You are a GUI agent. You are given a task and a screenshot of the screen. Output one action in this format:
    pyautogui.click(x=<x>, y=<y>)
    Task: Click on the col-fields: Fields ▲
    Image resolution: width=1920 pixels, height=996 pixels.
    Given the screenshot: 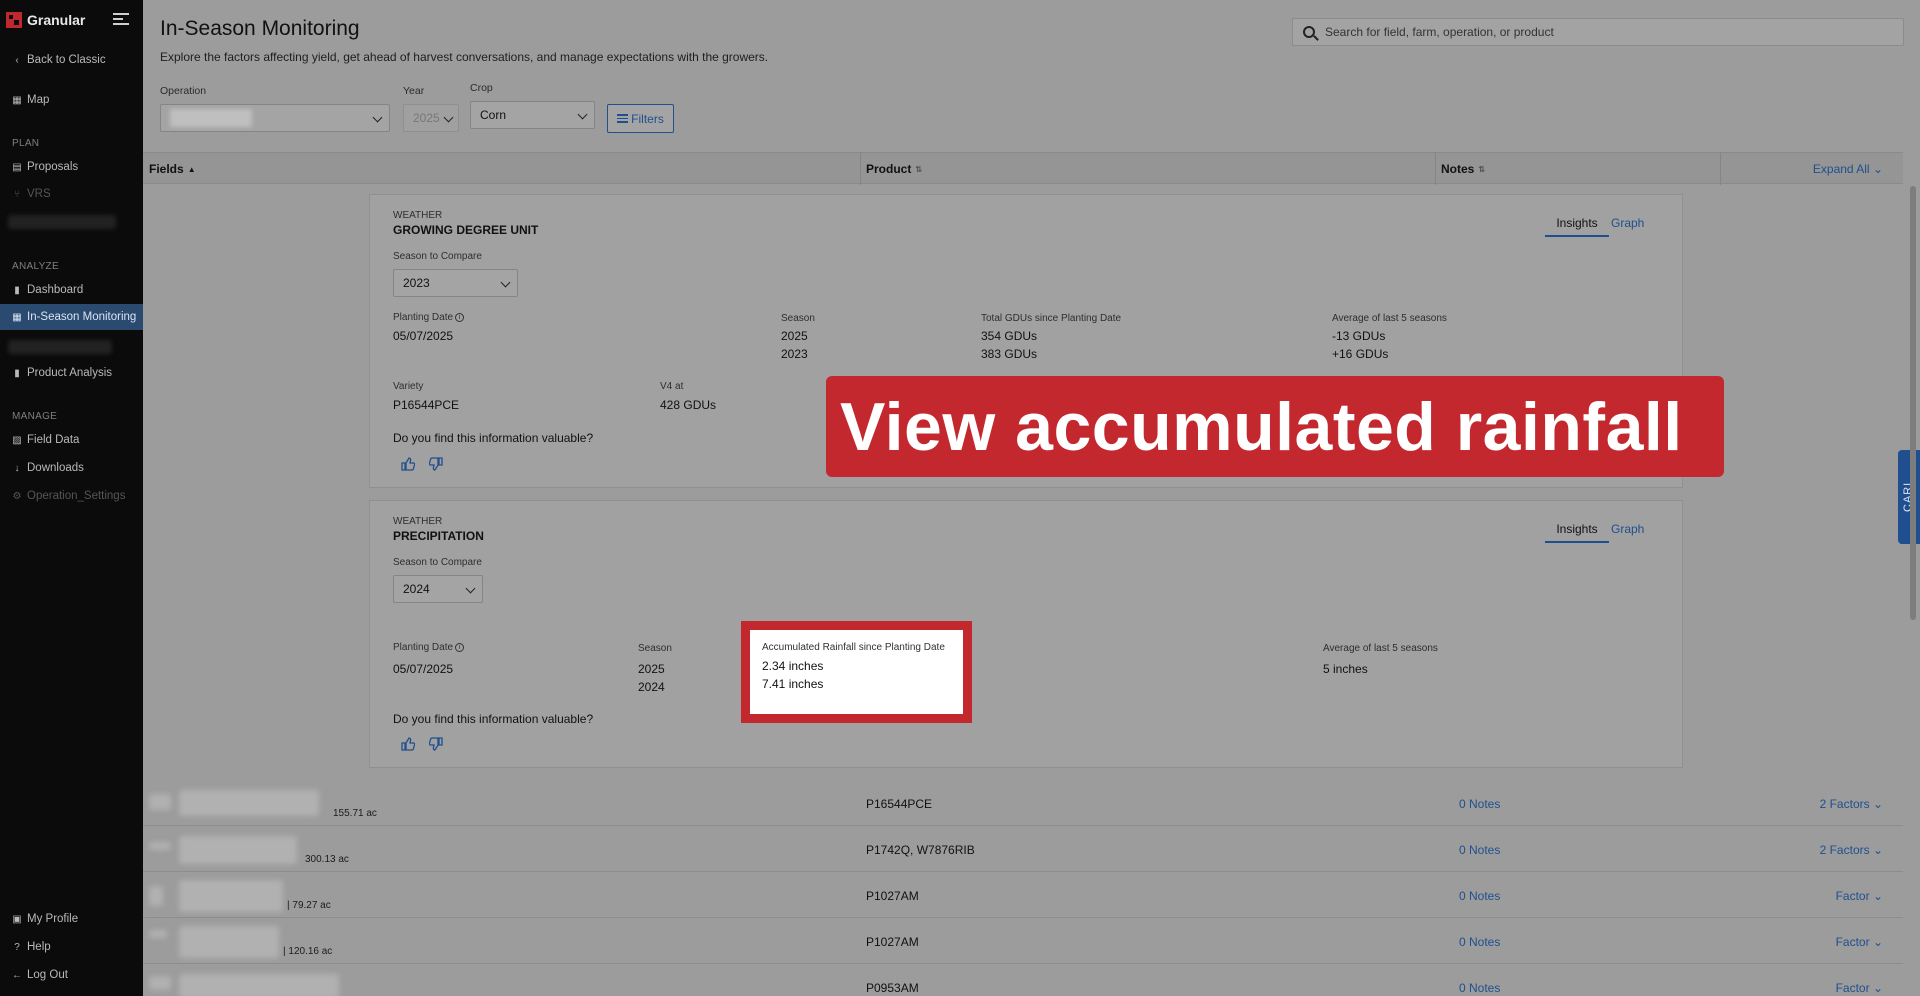 What is the action you would take?
    pyautogui.click(x=172, y=169)
    